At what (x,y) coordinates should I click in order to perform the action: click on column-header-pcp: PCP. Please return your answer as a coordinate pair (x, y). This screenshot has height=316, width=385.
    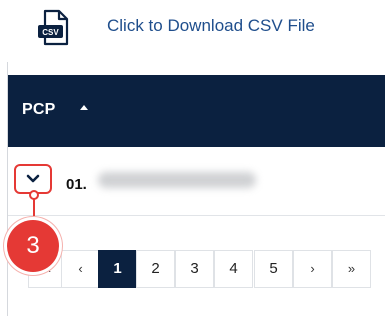
    Looking at the image, I should click on (39, 110).